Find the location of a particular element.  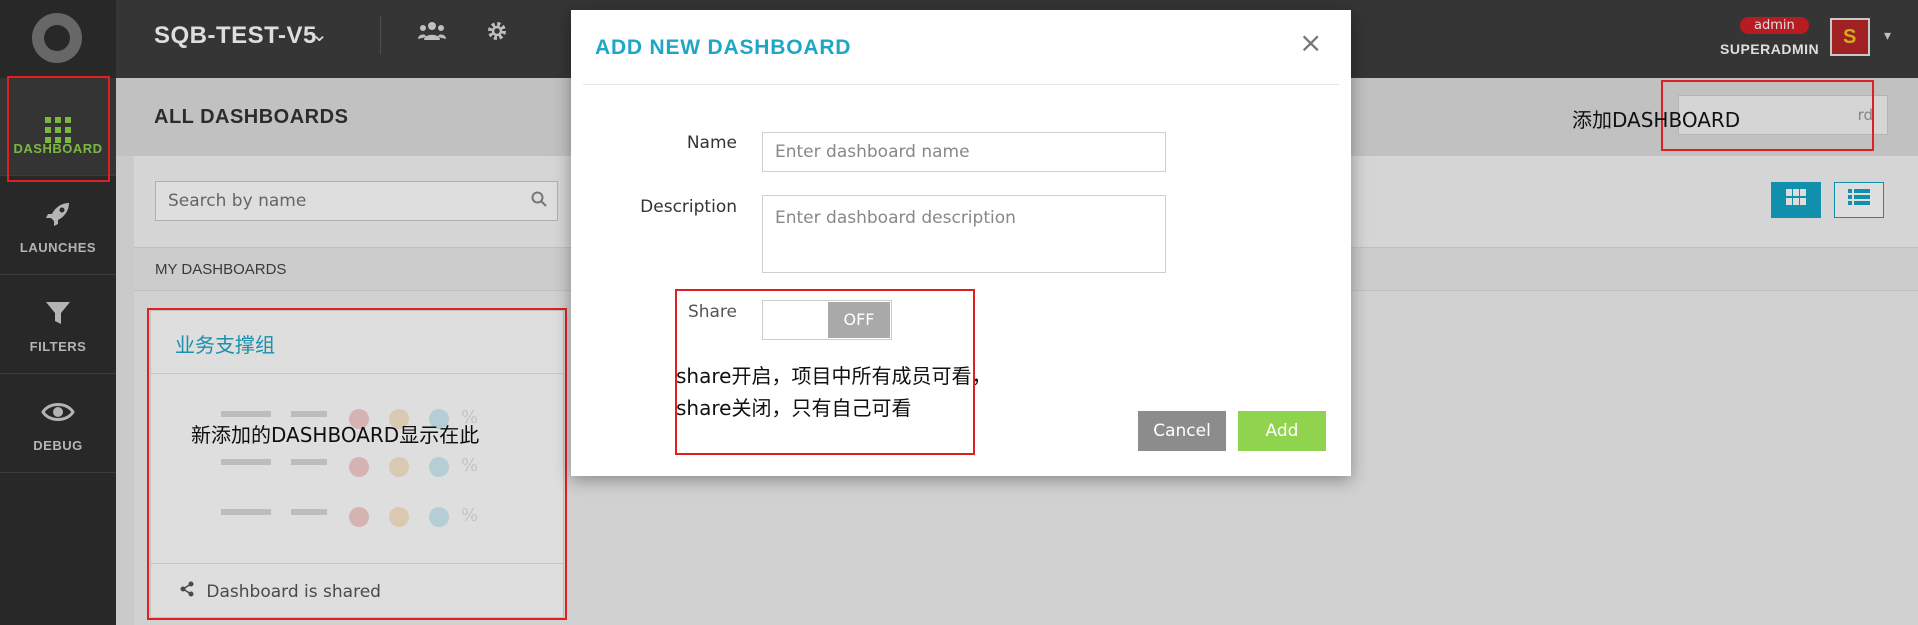

share-toggle: OFF is located at coordinates (827, 320).